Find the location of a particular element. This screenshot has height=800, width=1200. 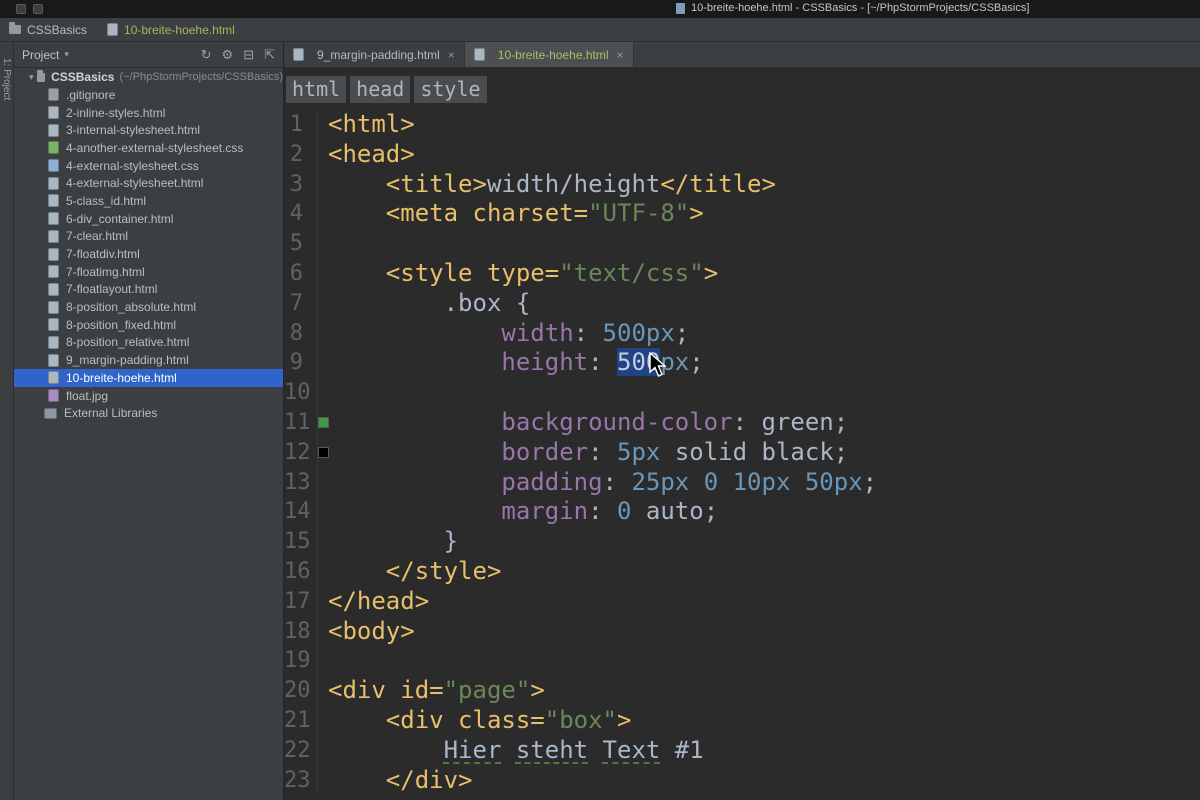

breadcrumb-file: 10-breite-hoehe.html is located at coordinates (171, 30).